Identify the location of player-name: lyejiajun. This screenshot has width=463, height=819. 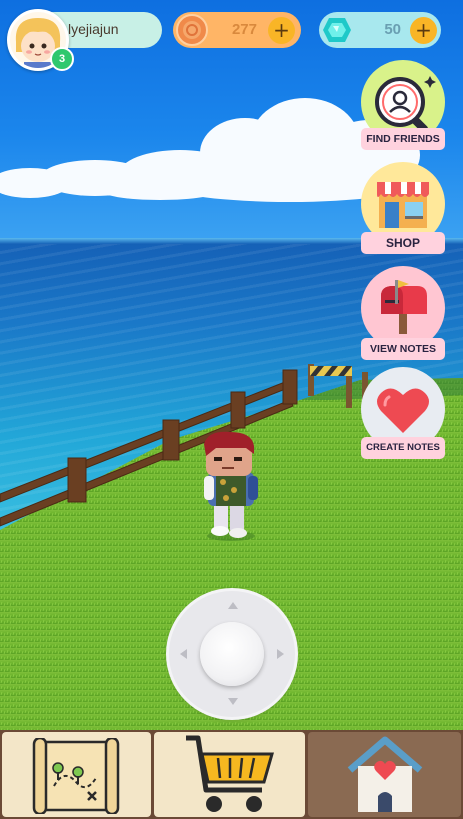
(93, 29).